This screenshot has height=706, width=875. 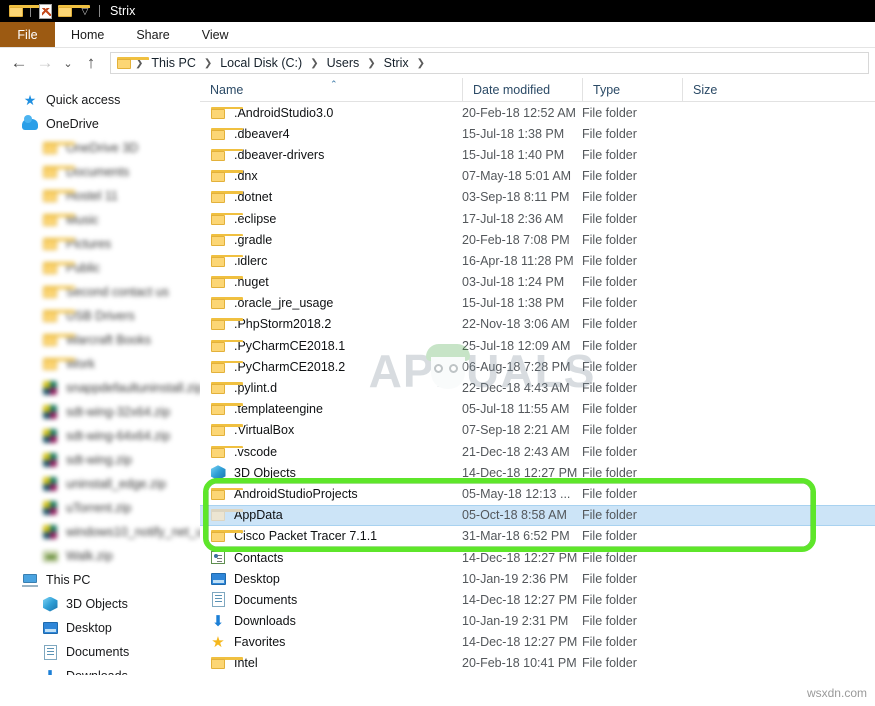 What do you see at coordinates (100, 244) in the screenshot?
I see `sidebar-item-pictures: Pictures` at bounding box center [100, 244].